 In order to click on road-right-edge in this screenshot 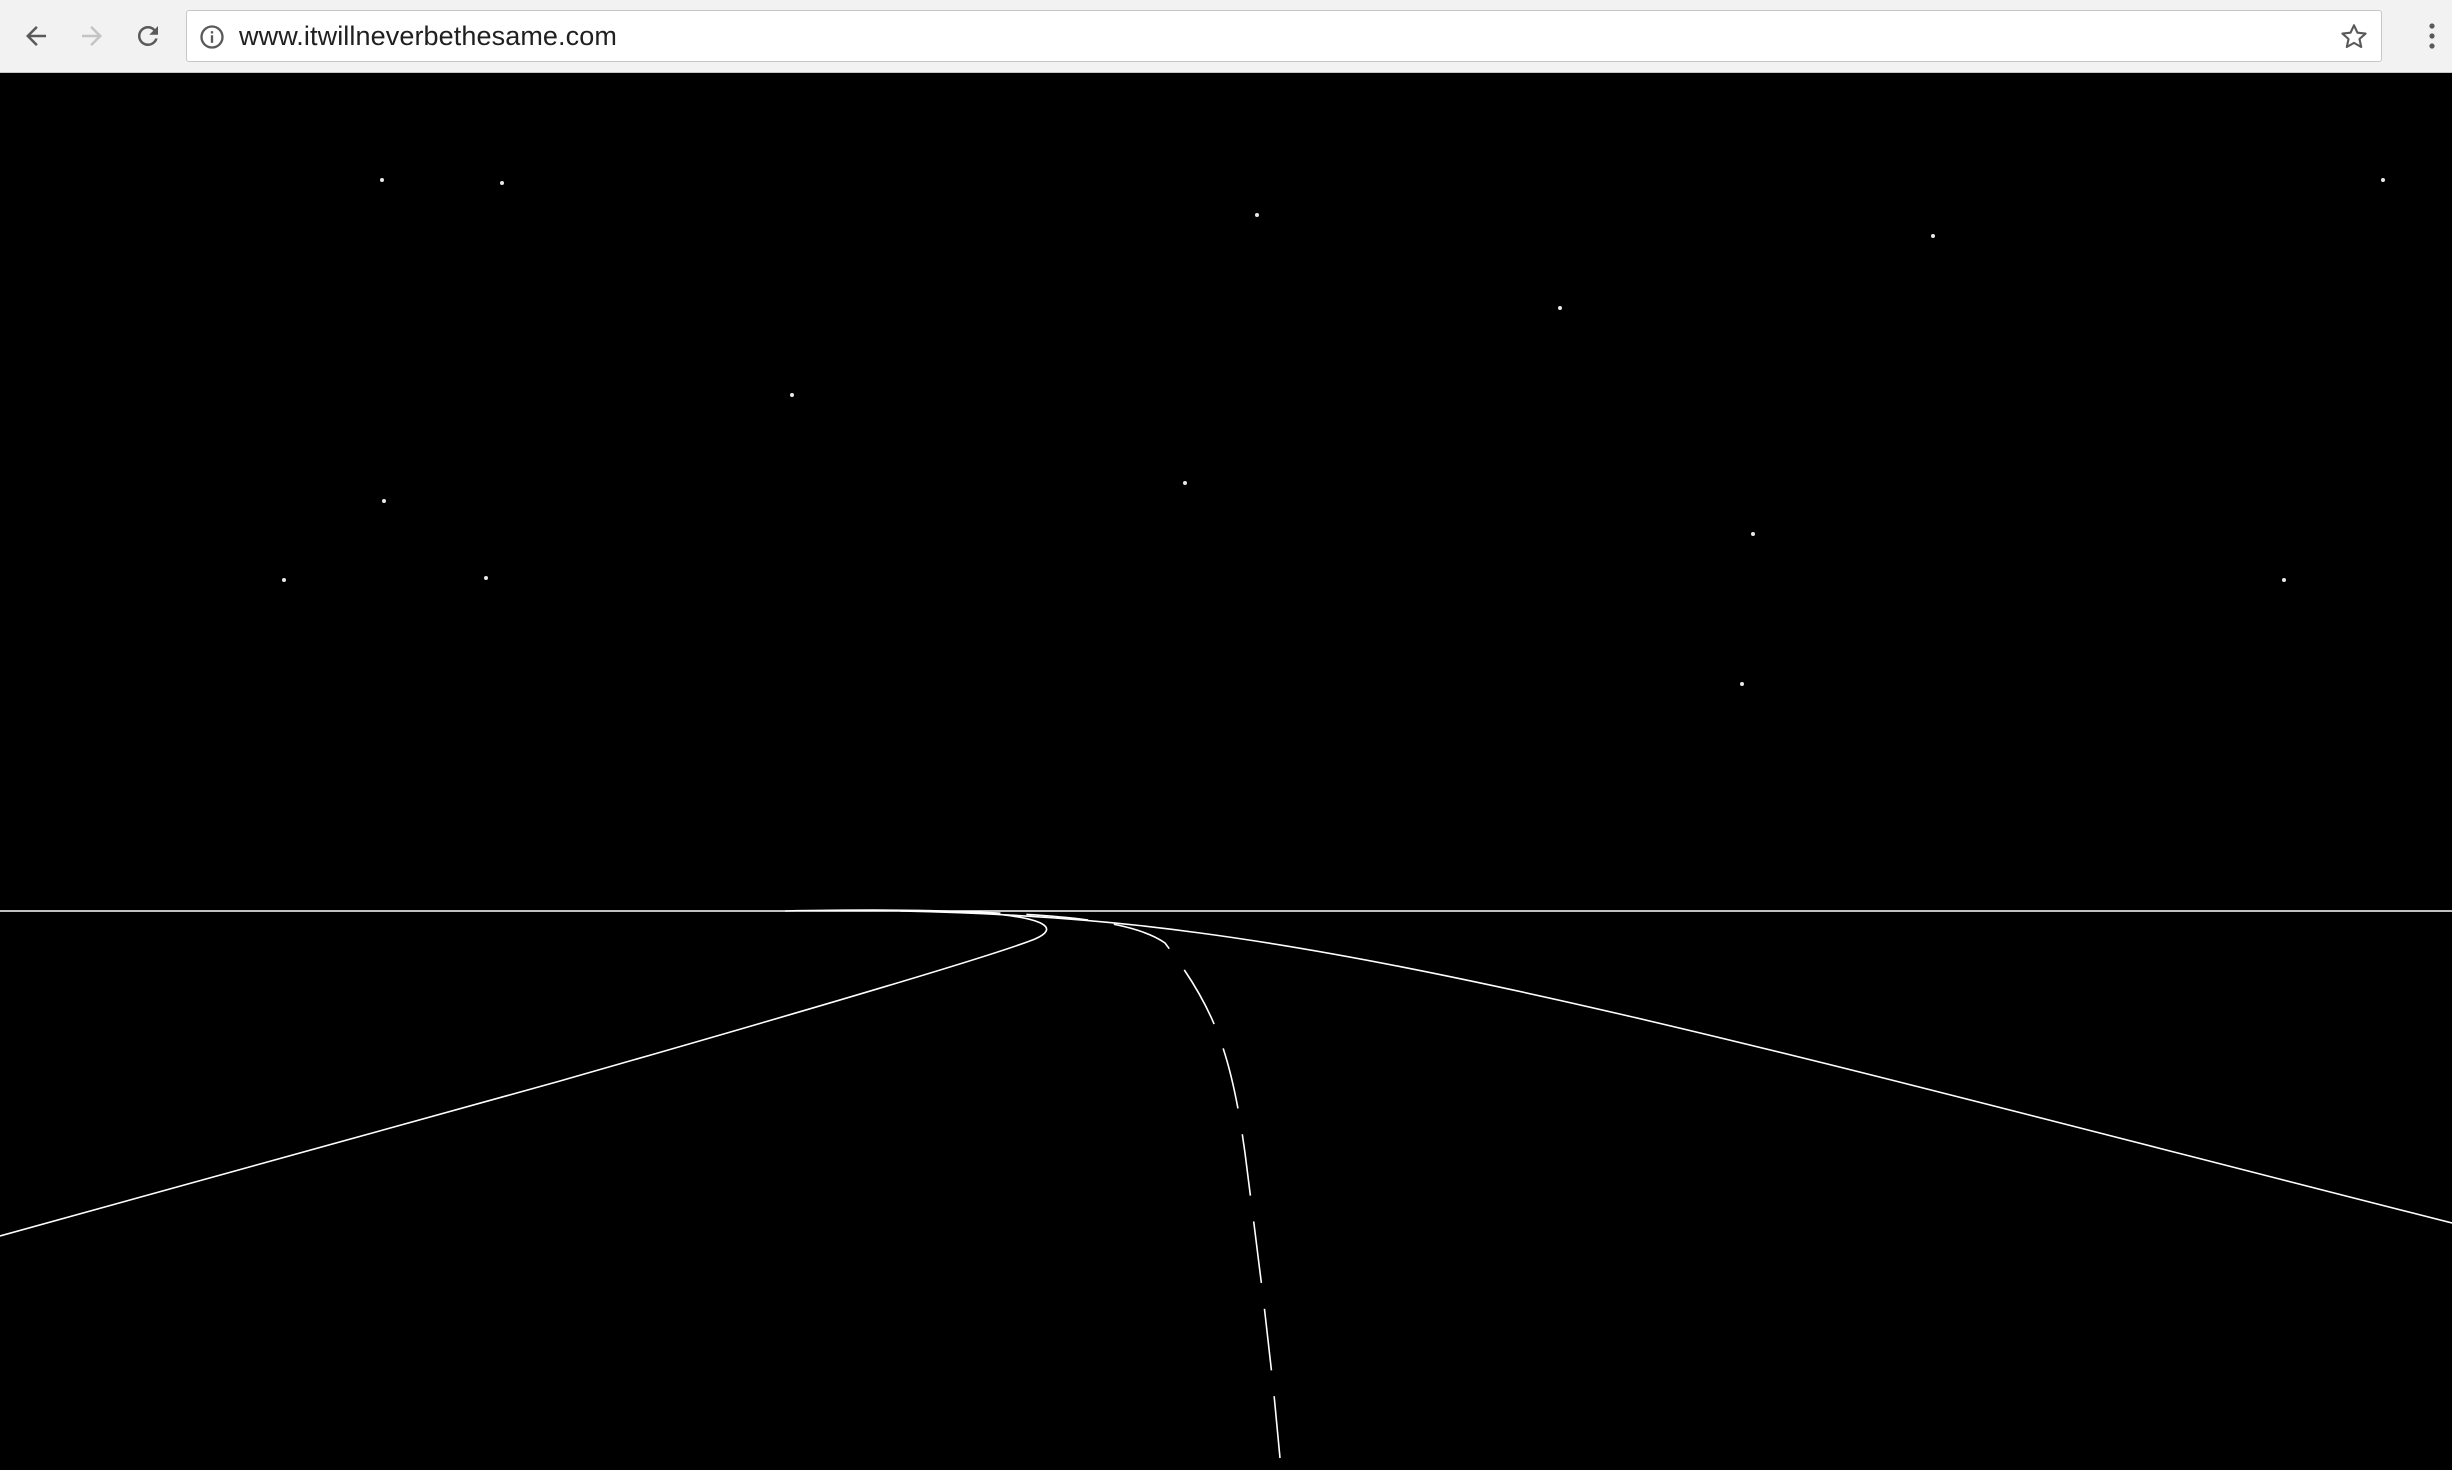, I will do `click(1675, 1067)`.